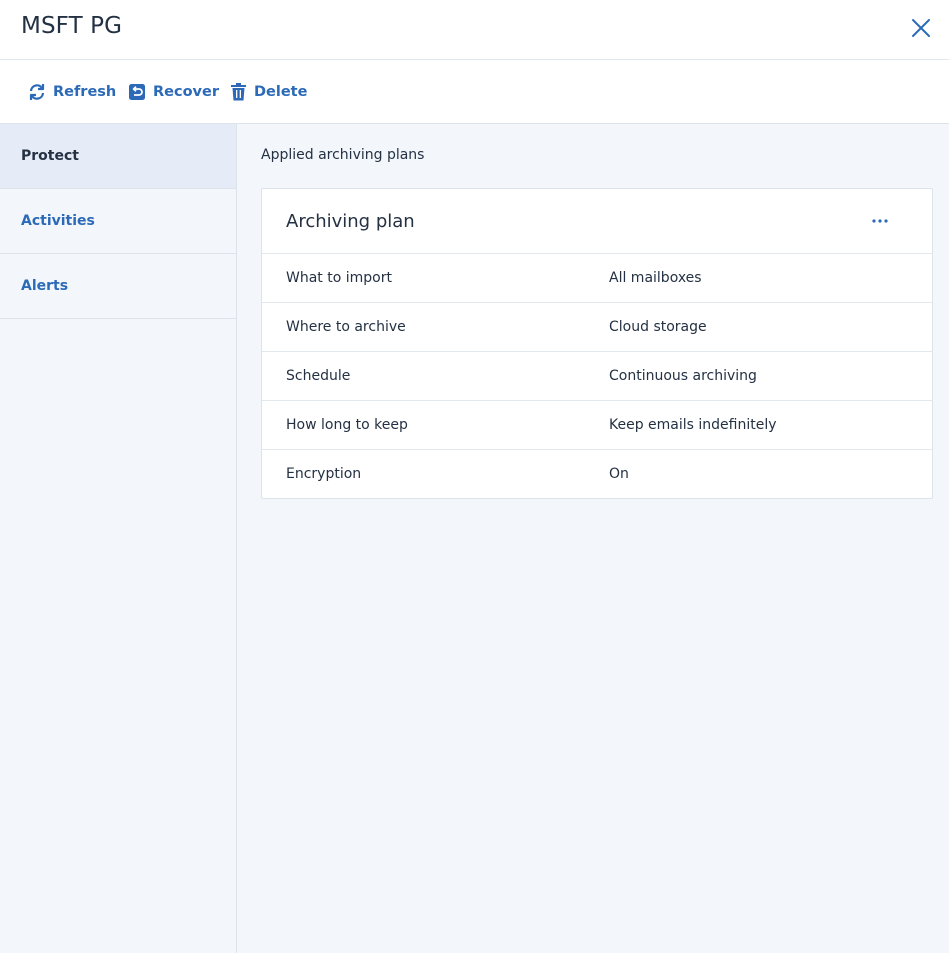  I want to click on sidebar-item-protect: Protect, so click(118, 156).